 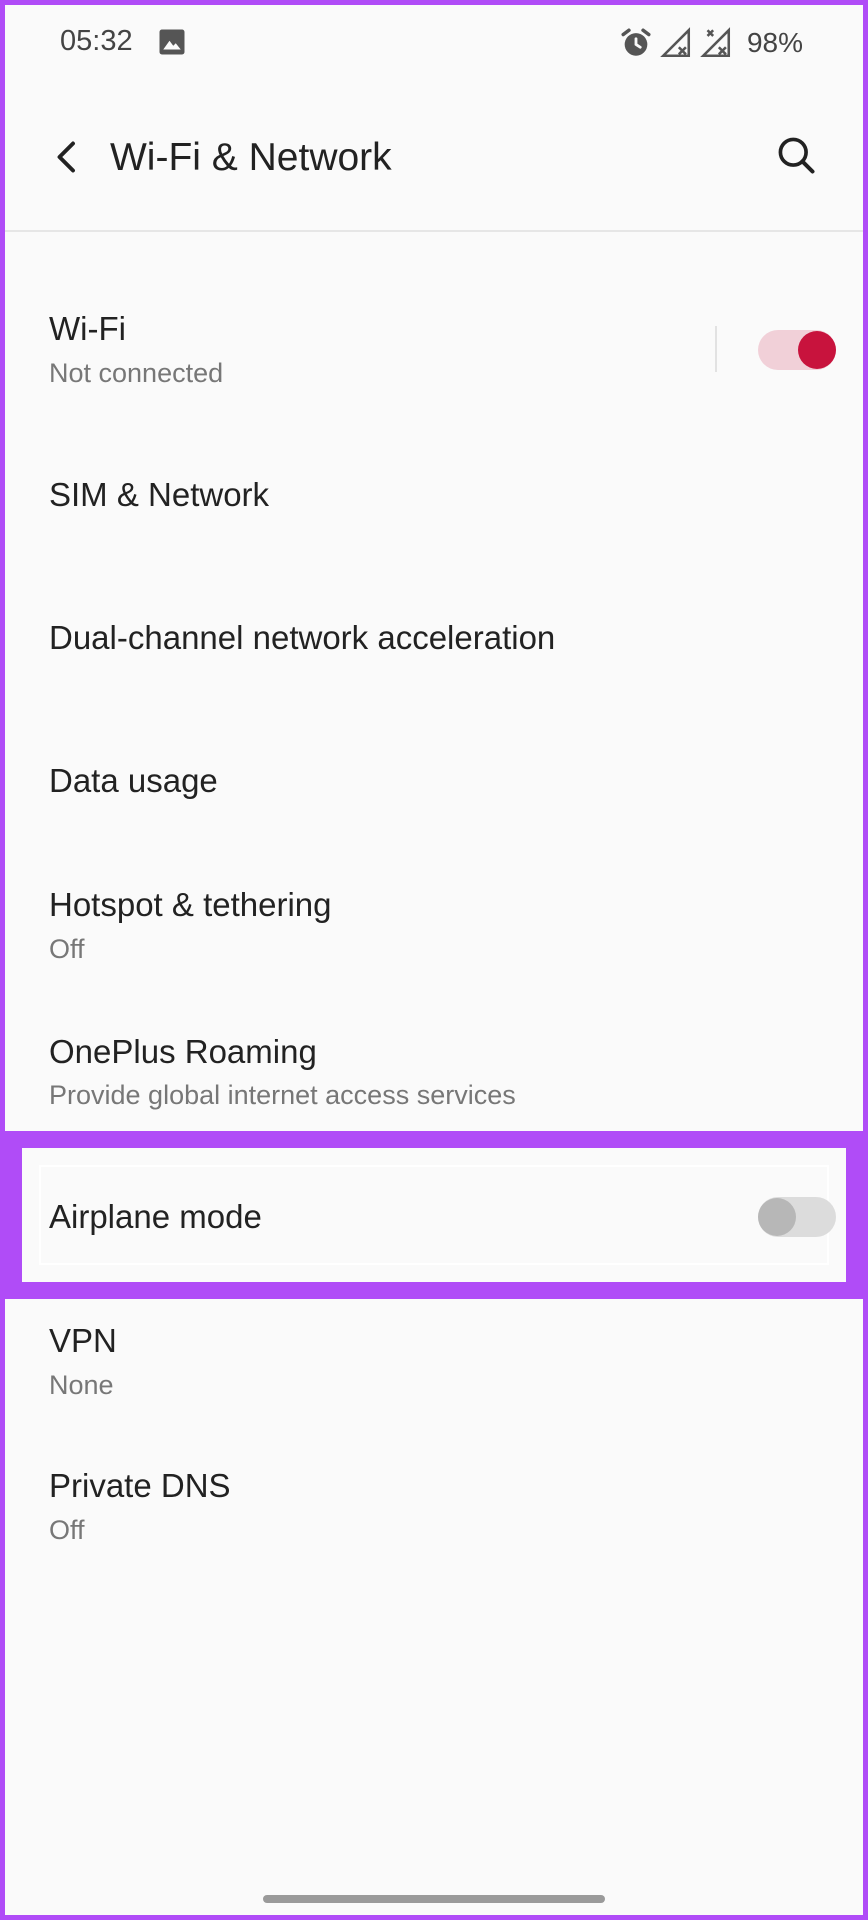 What do you see at coordinates (251, 157) in the screenshot?
I see `page-title: Wi-Fi & Network` at bounding box center [251, 157].